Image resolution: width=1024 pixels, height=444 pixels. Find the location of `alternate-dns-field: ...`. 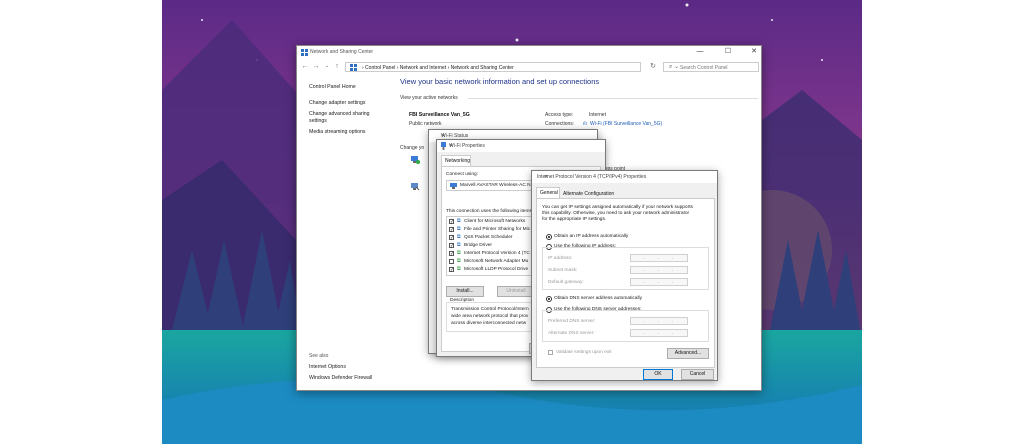

alternate-dns-field: ... is located at coordinates (659, 333).